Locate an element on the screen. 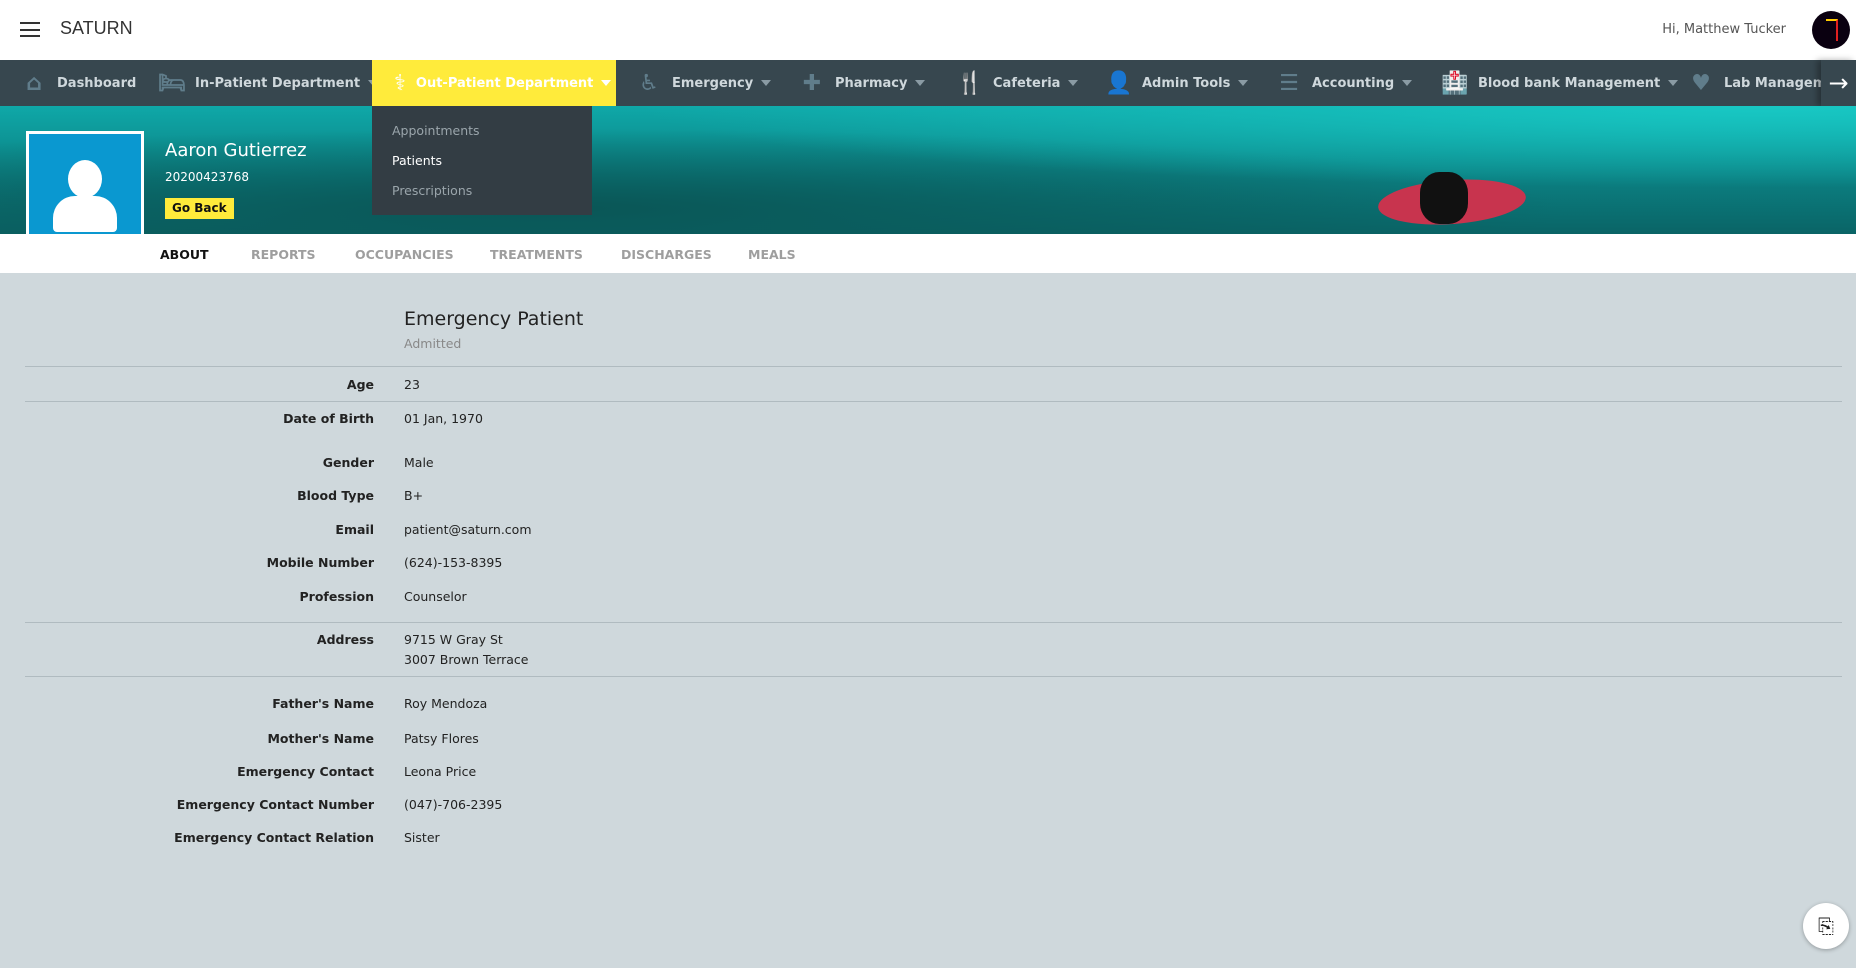 The width and height of the screenshot is (1856, 968). father-name-value: Roy Mendoza is located at coordinates (446, 703).